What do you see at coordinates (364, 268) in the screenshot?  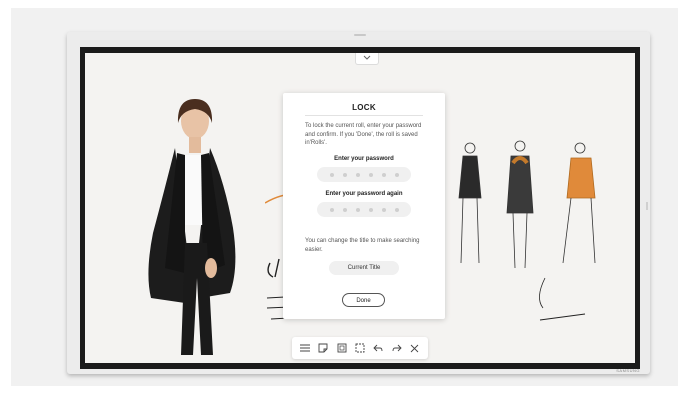 I see `current-title-button: Current Title` at bounding box center [364, 268].